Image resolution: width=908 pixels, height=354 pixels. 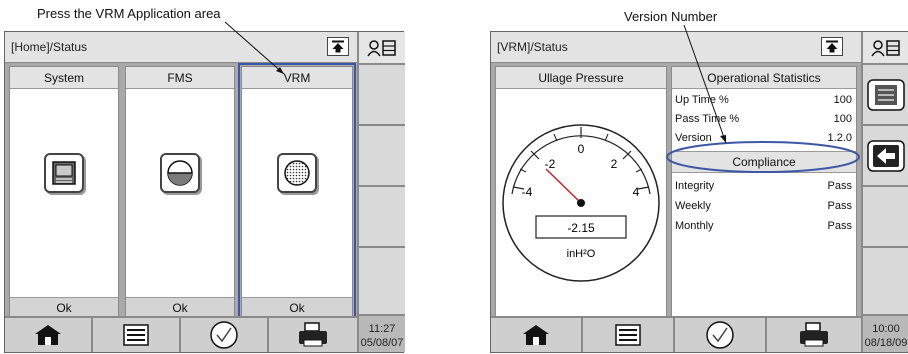 I want to click on ullage-pressure-panel: Ullage Pressure -4 -2 0 2 4 -2.15 inH²O, so click(x=581, y=192).